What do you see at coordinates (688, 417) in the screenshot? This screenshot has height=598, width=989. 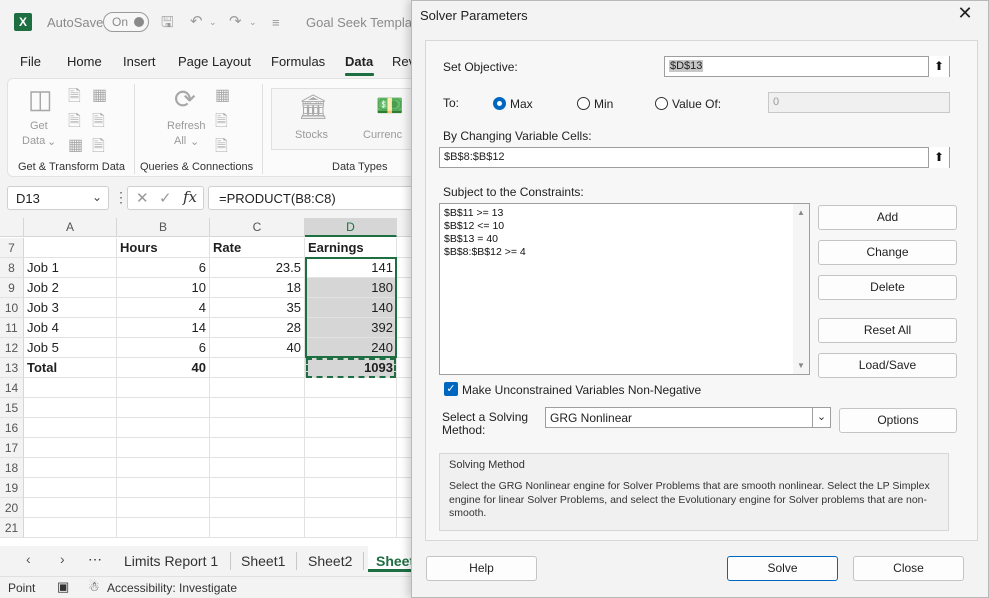 I see `solving-method-select: GRG Nonlinear ⌄` at bounding box center [688, 417].